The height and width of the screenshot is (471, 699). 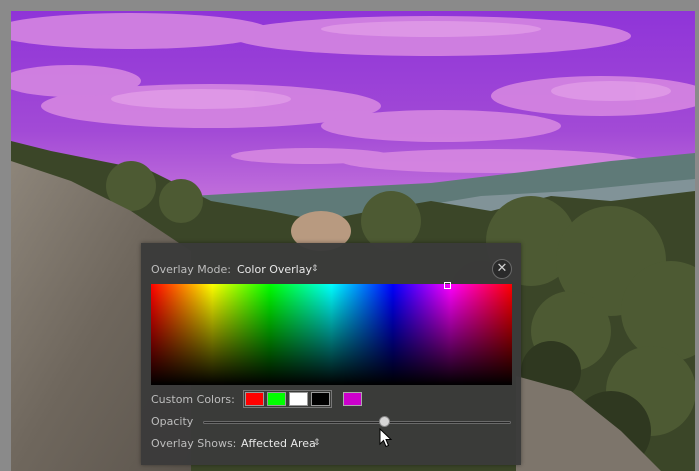 What do you see at coordinates (320, 399) in the screenshot?
I see `custom-color-swatch-black` at bounding box center [320, 399].